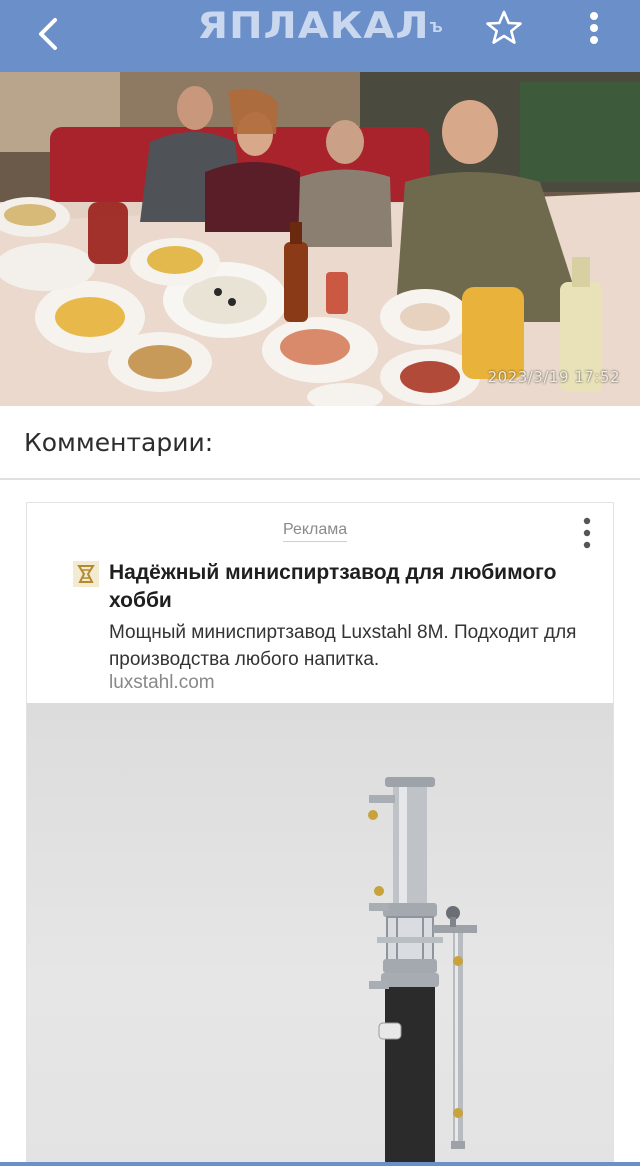 The image size is (640, 1166). I want to click on overflow-menu-button, so click(594, 28).